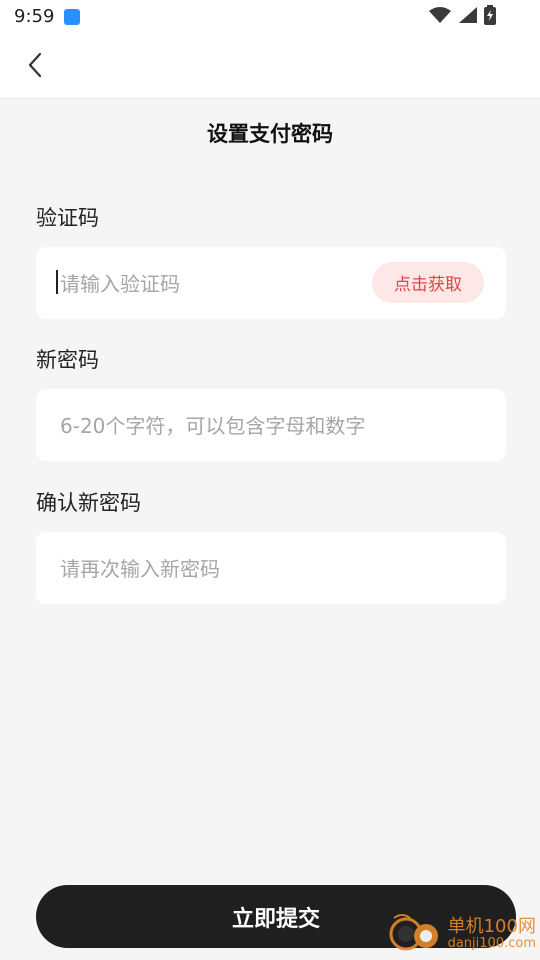 The image size is (540, 960). I want to click on signal-icon, so click(468, 17).